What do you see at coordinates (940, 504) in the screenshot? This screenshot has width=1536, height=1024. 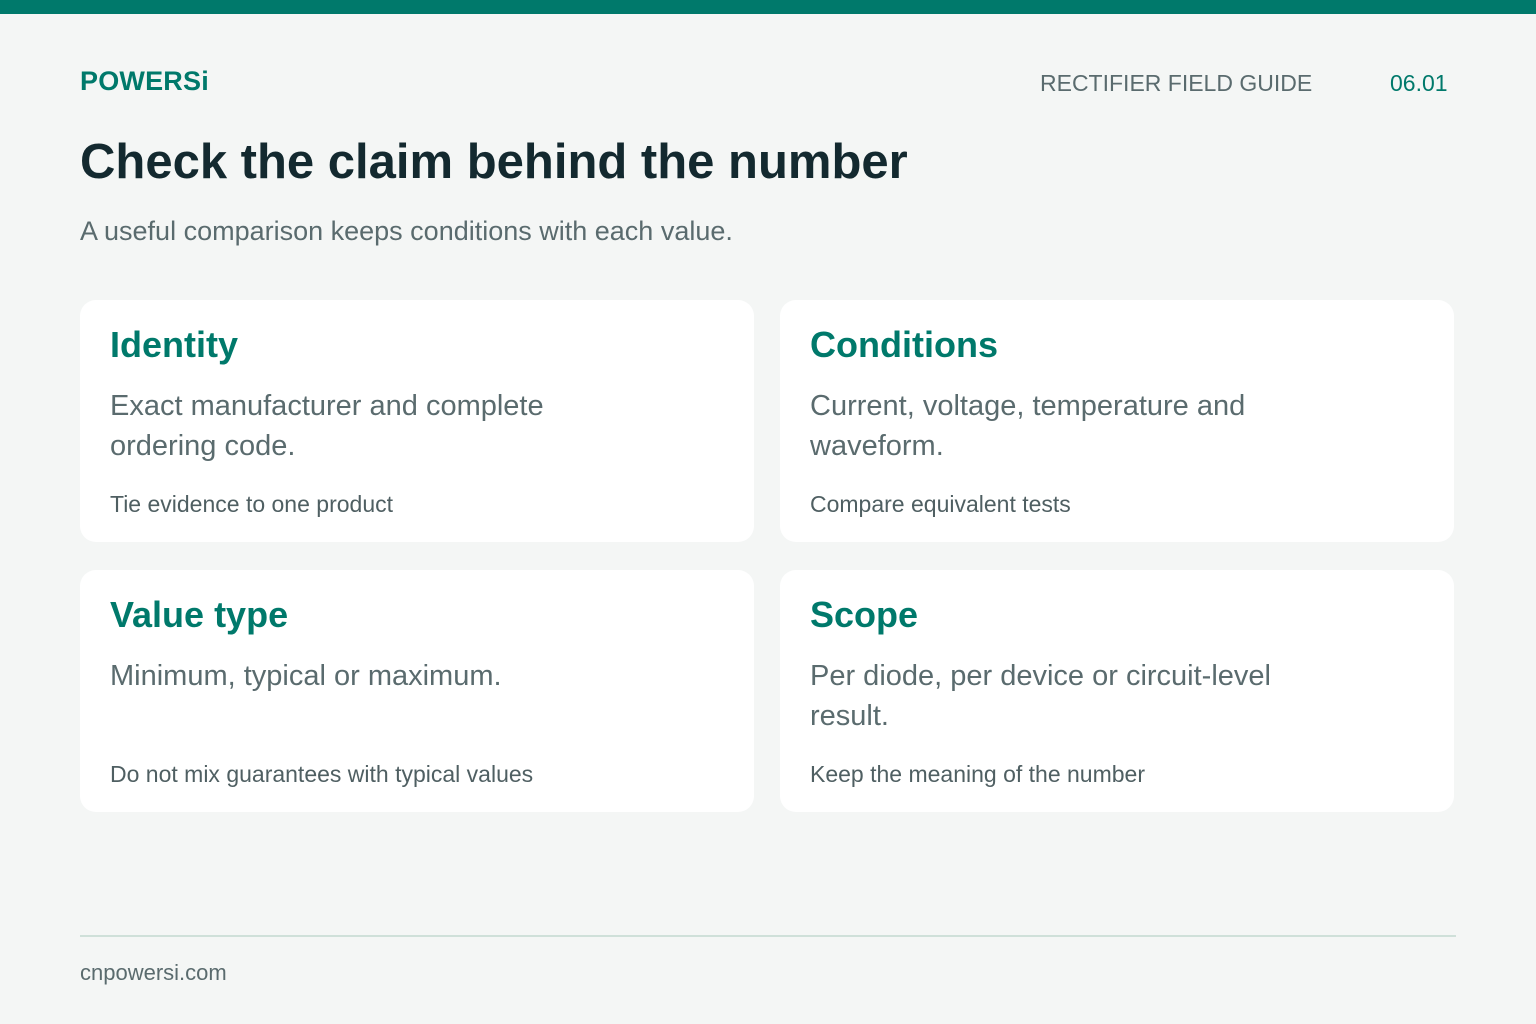 I see `card-note: Compare equivalent tests` at bounding box center [940, 504].